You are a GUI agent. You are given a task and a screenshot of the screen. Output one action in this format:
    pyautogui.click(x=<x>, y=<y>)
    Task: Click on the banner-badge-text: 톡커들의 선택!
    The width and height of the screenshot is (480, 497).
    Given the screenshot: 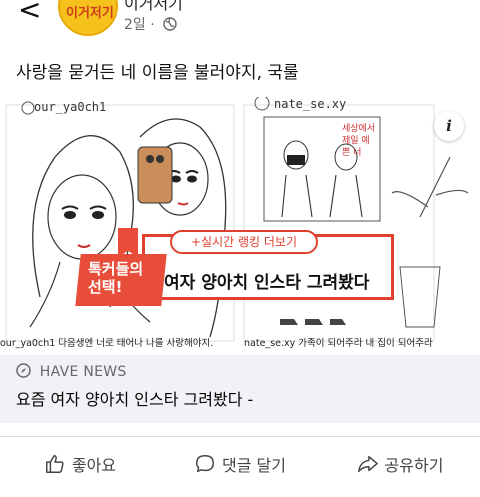 What is the action you would take?
    pyautogui.click(x=116, y=278)
    